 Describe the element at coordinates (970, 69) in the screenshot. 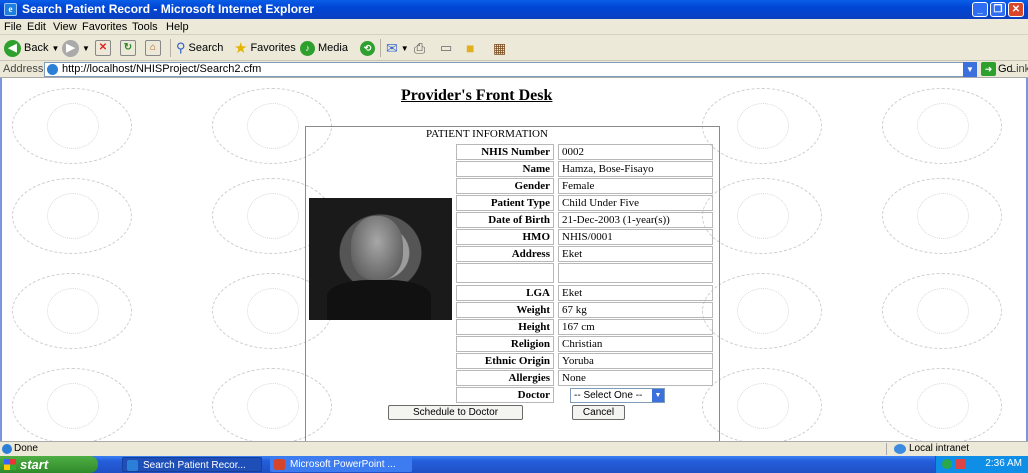

I see `address-dropdown-button: ▼` at that location.